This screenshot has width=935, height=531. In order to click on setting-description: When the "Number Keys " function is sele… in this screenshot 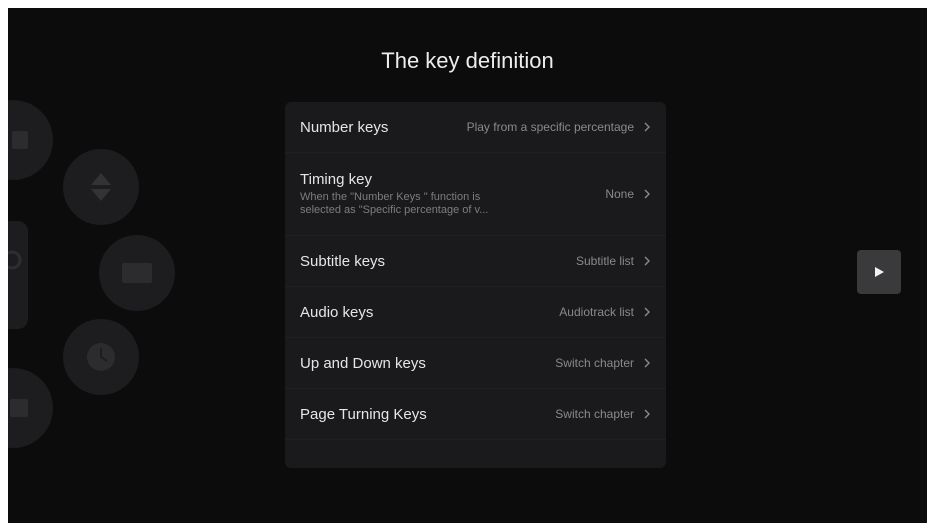, I will do `click(394, 203)`.